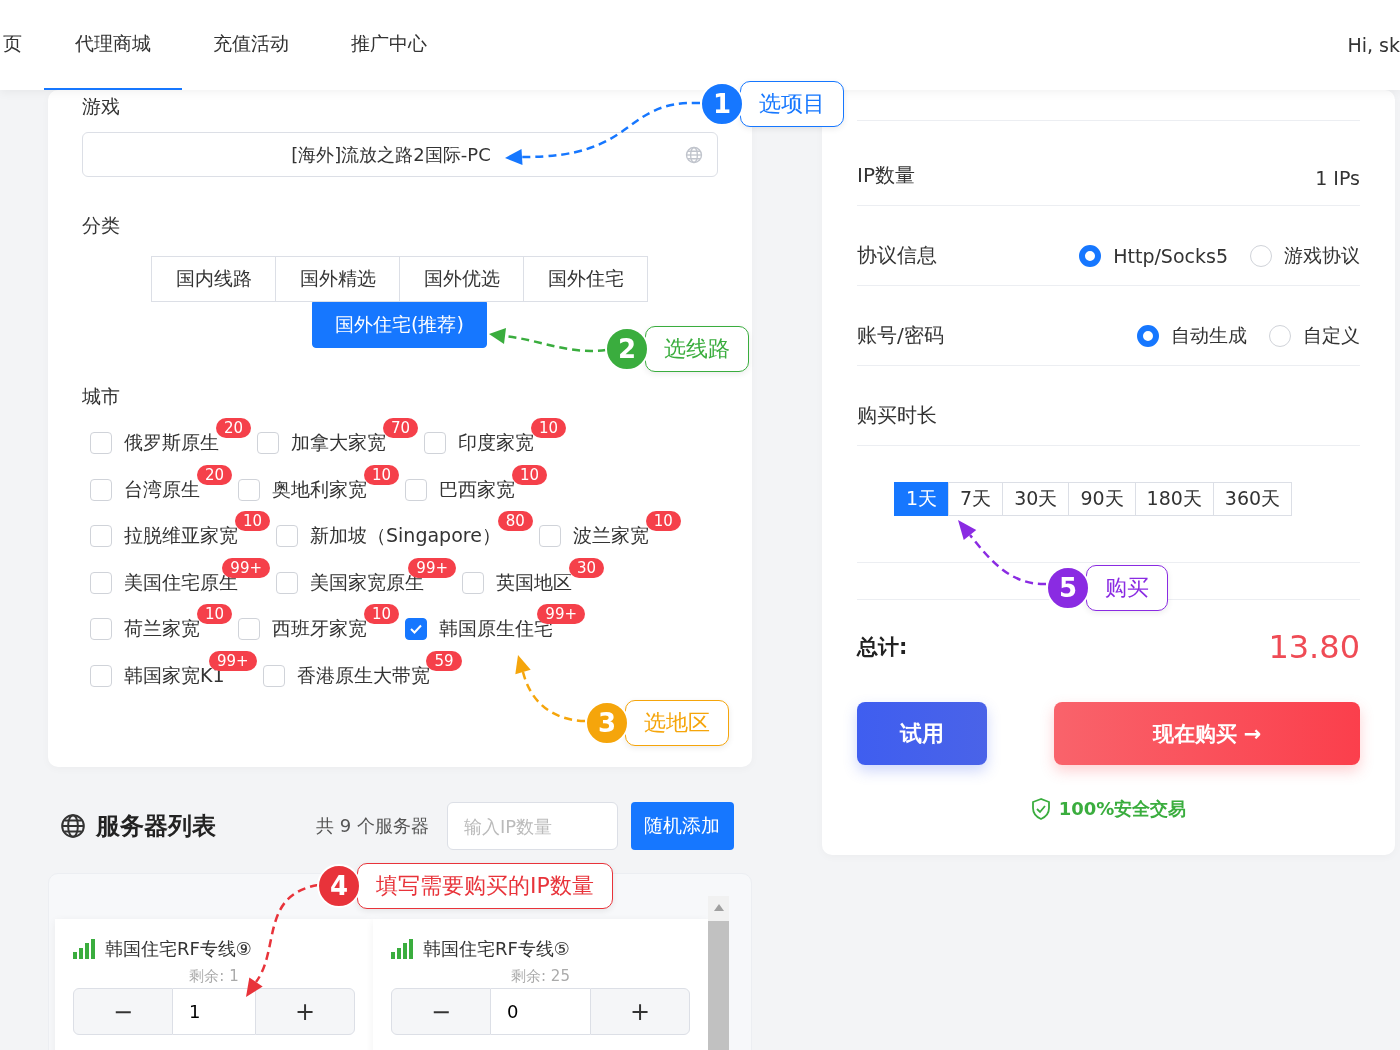  I want to click on total-price: 13.80, so click(1314, 647).